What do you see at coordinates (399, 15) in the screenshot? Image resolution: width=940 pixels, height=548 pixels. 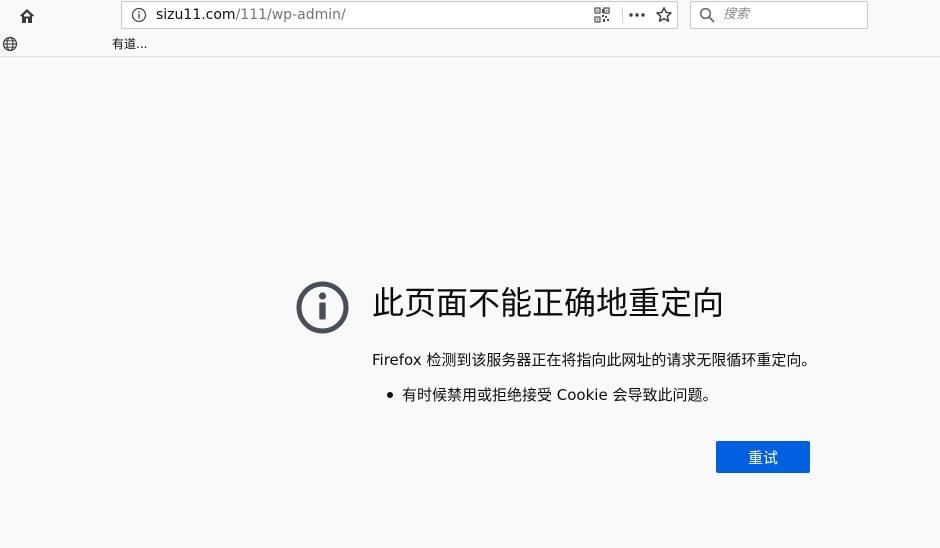 I see `url-bar: sizu11.com/111/wp-admin/` at bounding box center [399, 15].